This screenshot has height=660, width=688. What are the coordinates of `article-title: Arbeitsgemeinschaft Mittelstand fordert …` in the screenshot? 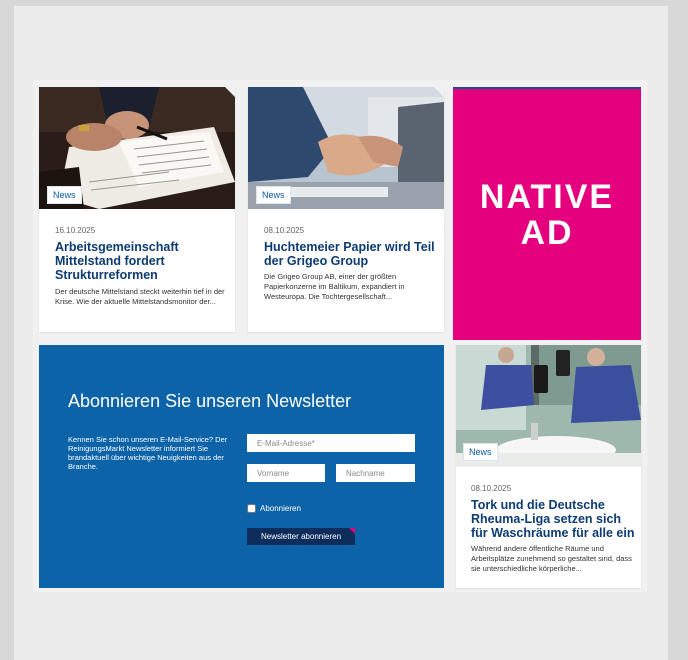 It's located at (140, 261).